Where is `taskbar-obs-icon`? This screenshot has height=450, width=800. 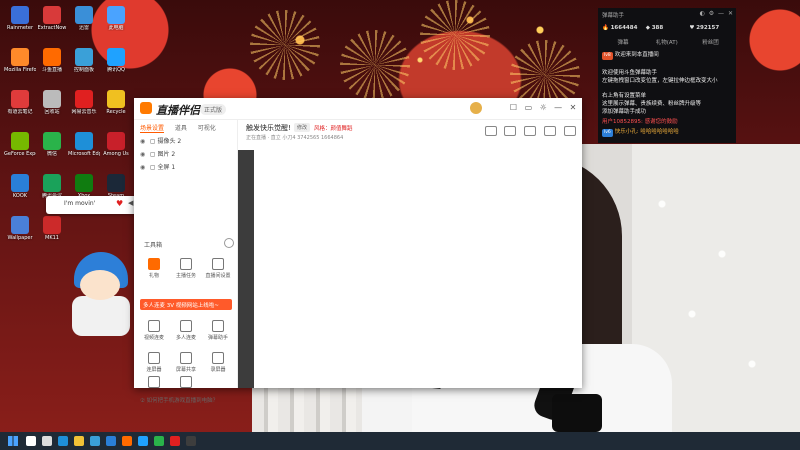
taskbar-obs-icon is located at coordinates (191, 441).